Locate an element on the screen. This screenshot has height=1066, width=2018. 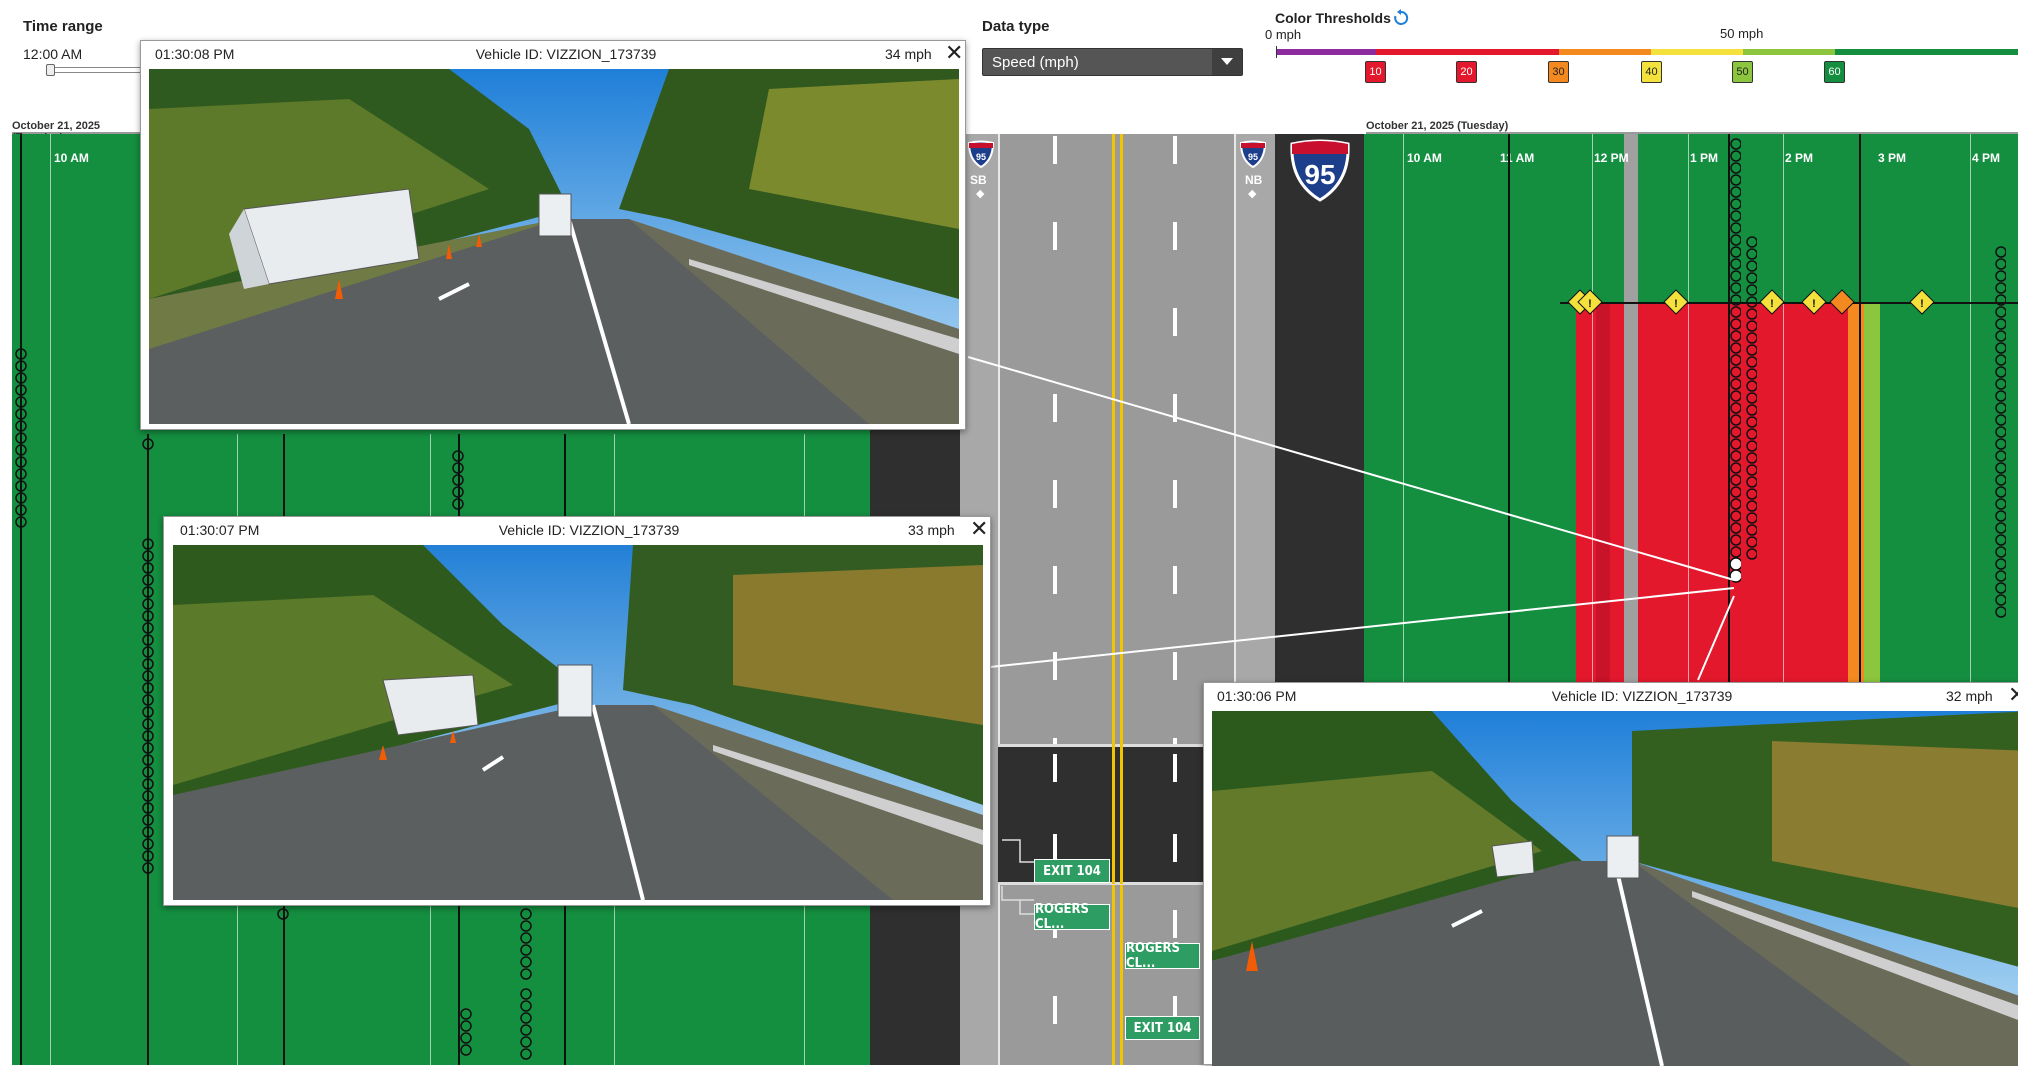
threshold-seg-lightgreen is located at coordinates (1789, 52).